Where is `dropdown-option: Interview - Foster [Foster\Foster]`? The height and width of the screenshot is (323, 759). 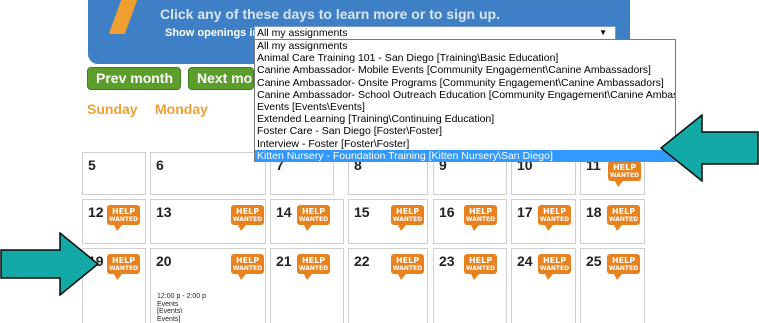
dropdown-option: Interview - Foster [Foster\Foster] is located at coordinates (465, 144).